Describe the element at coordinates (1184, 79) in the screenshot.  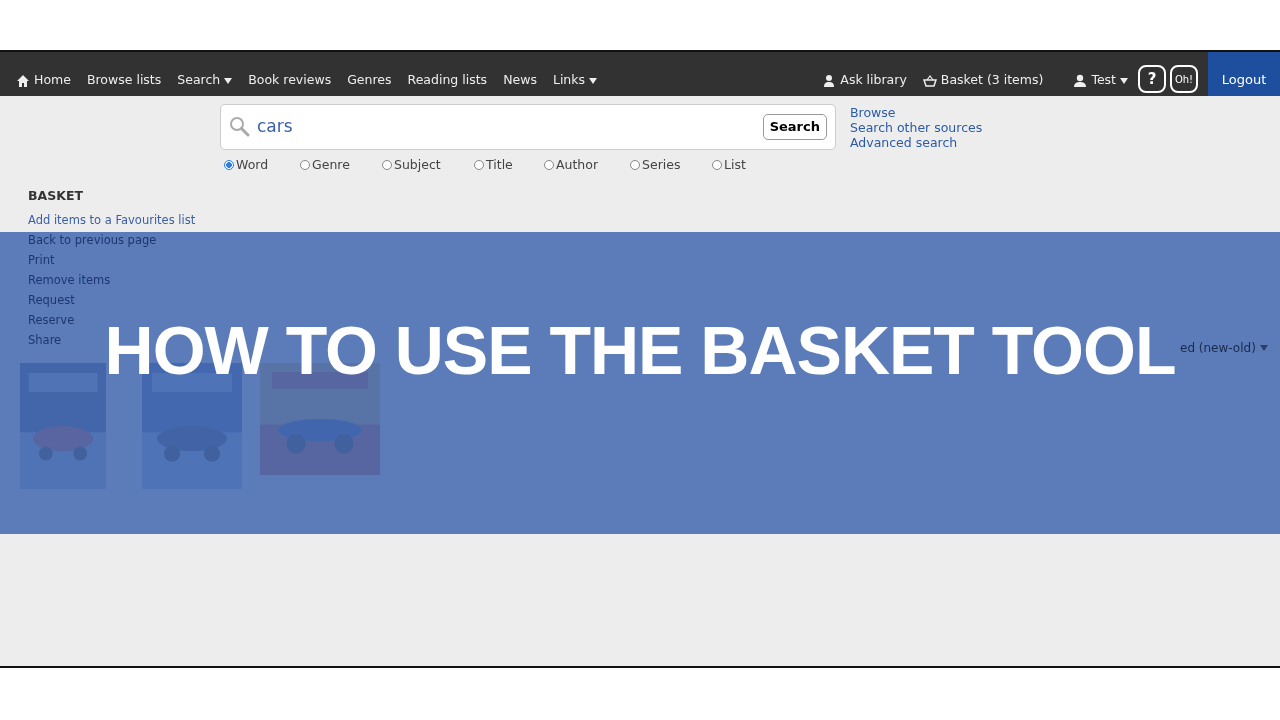
I see `round-button: Oh!` at that location.